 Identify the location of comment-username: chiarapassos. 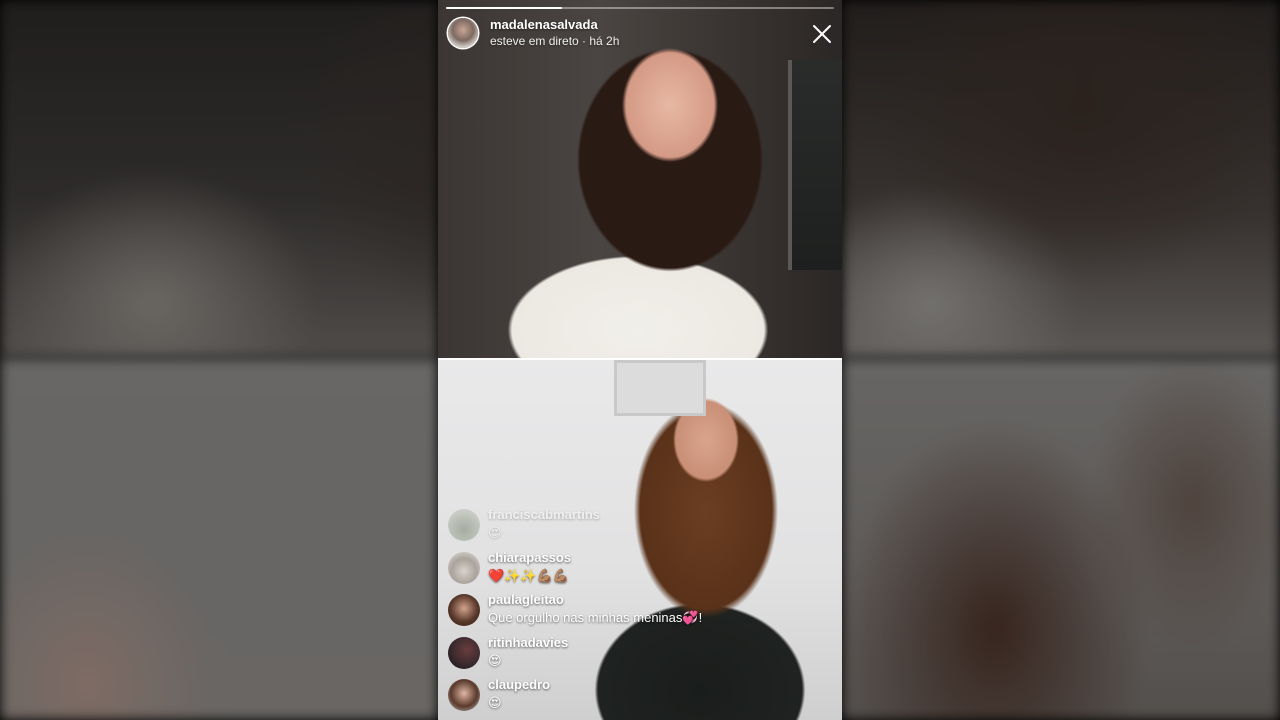
(529, 557).